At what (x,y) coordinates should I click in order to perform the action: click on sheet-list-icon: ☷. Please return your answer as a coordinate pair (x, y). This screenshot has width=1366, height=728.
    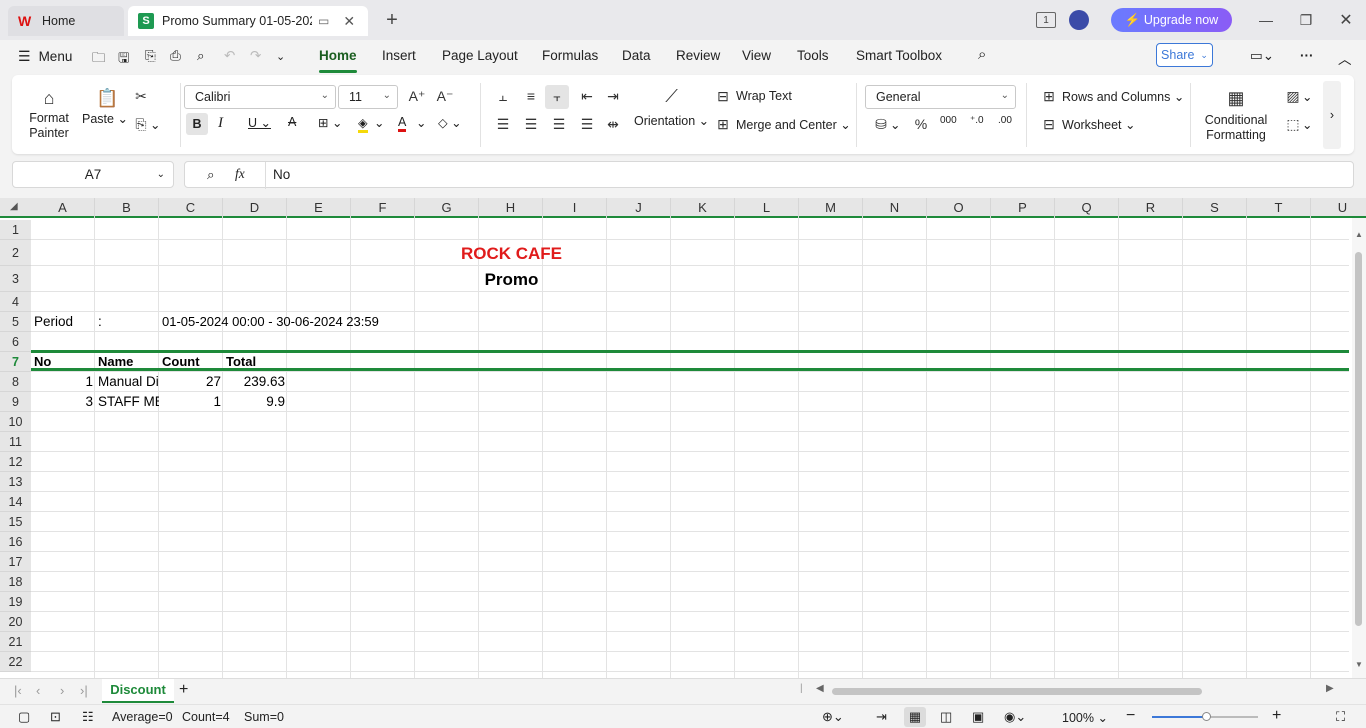
    Looking at the image, I should click on (88, 717).